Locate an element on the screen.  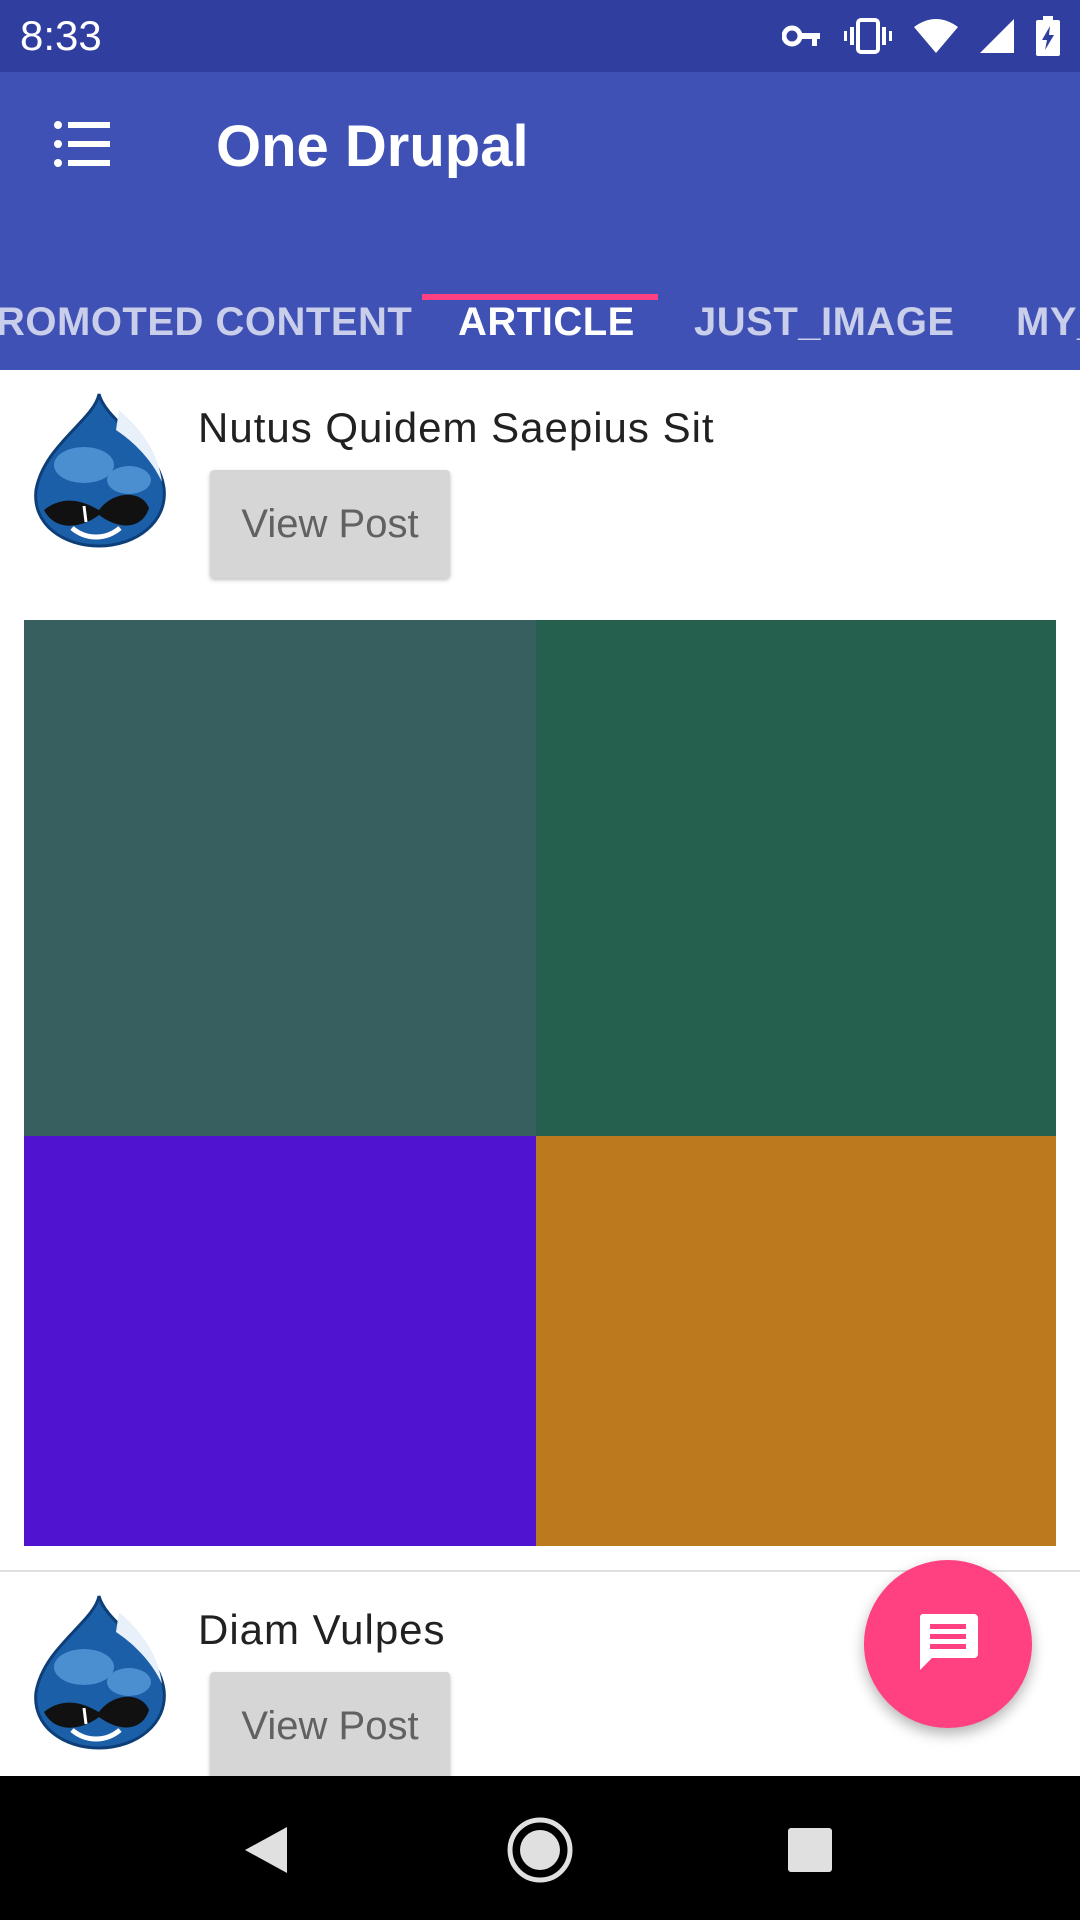
navigation-bar is located at coordinates (540, 1848).